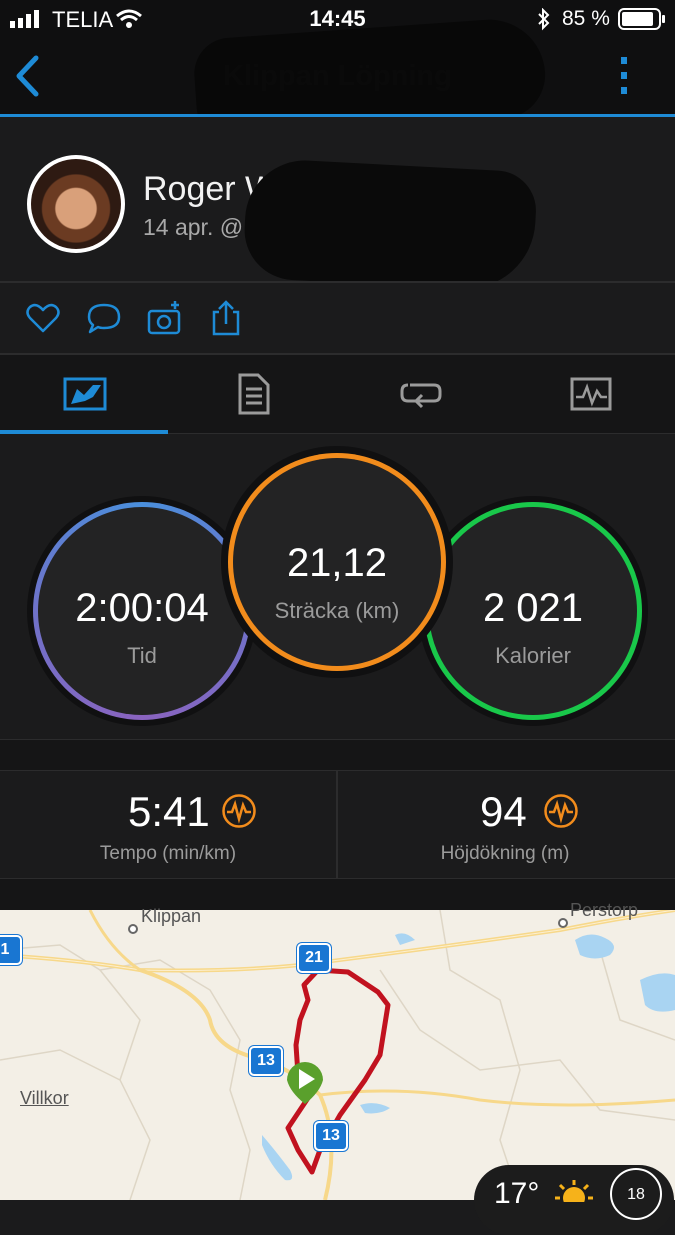 Image resolution: width=675 pixels, height=1235 pixels. I want to click on distance-label: Sträcka (km), so click(337, 610).